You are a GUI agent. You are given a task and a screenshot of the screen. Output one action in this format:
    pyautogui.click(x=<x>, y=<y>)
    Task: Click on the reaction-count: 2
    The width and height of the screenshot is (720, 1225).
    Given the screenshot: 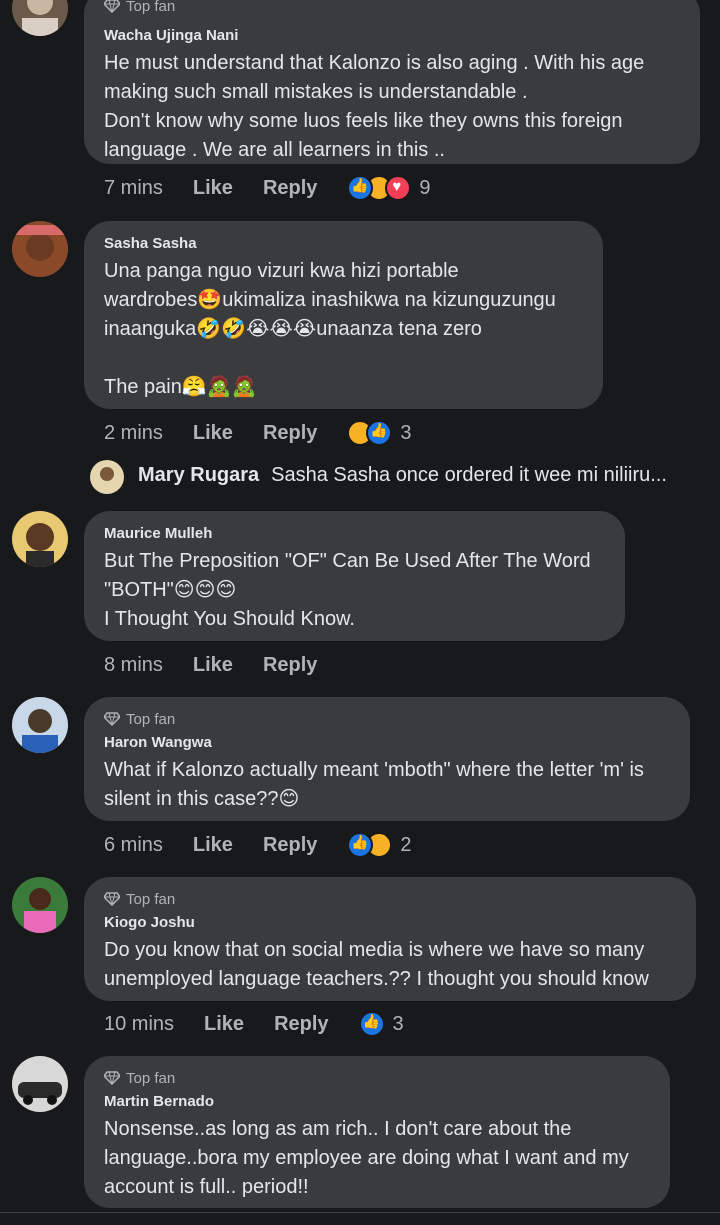 What is the action you would take?
    pyautogui.click(x=405, y=845)
    